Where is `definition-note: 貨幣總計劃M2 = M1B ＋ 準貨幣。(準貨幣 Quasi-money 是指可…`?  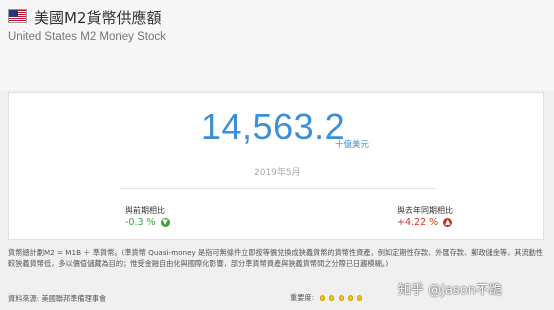 definition-note: 貨幣總計劃M2 = M1B ＋ 準貨幣。(準貨幣 Quasi-money 是指可… is located at coordinates (276, 258).